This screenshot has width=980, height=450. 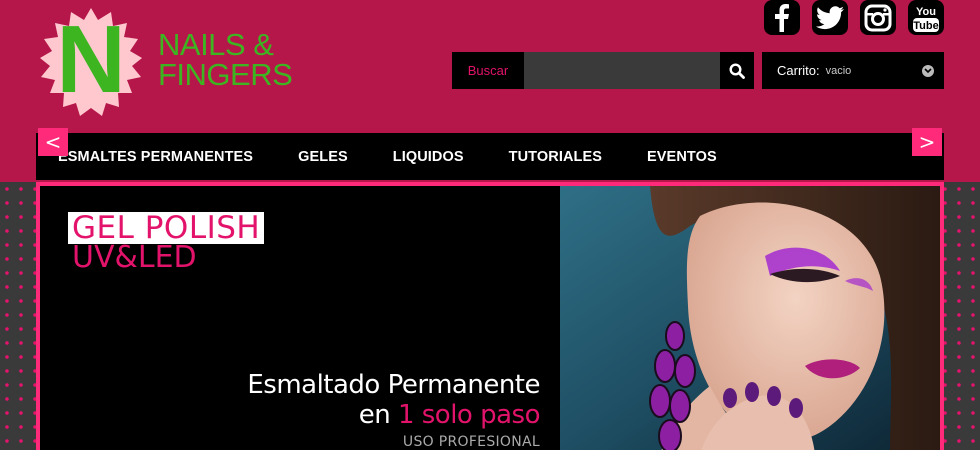 I want to click on nav-item-liquidos: LIQUIDOS, so click(x=428, y=157).